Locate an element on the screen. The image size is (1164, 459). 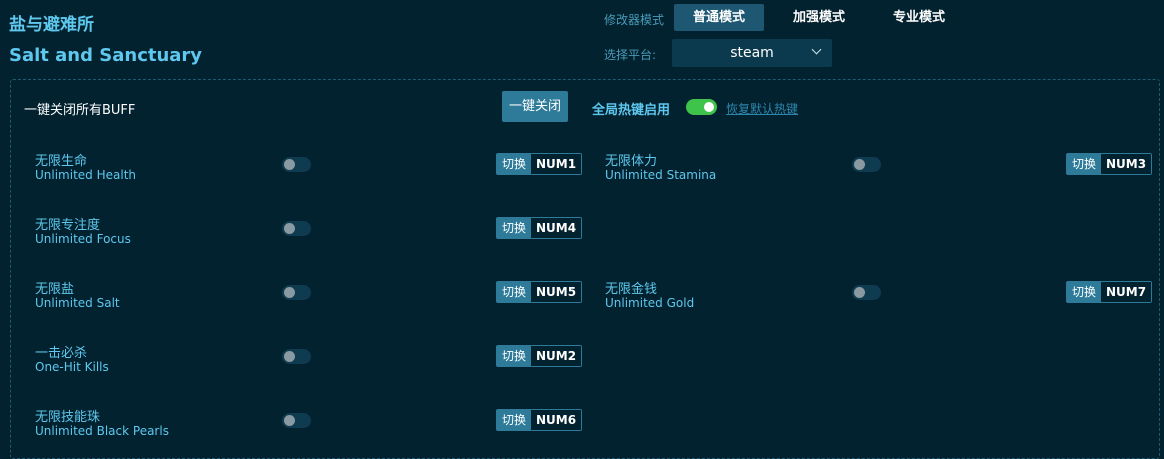
cheat-label-cn: 无限盐 is located at coordinates (55, 289).